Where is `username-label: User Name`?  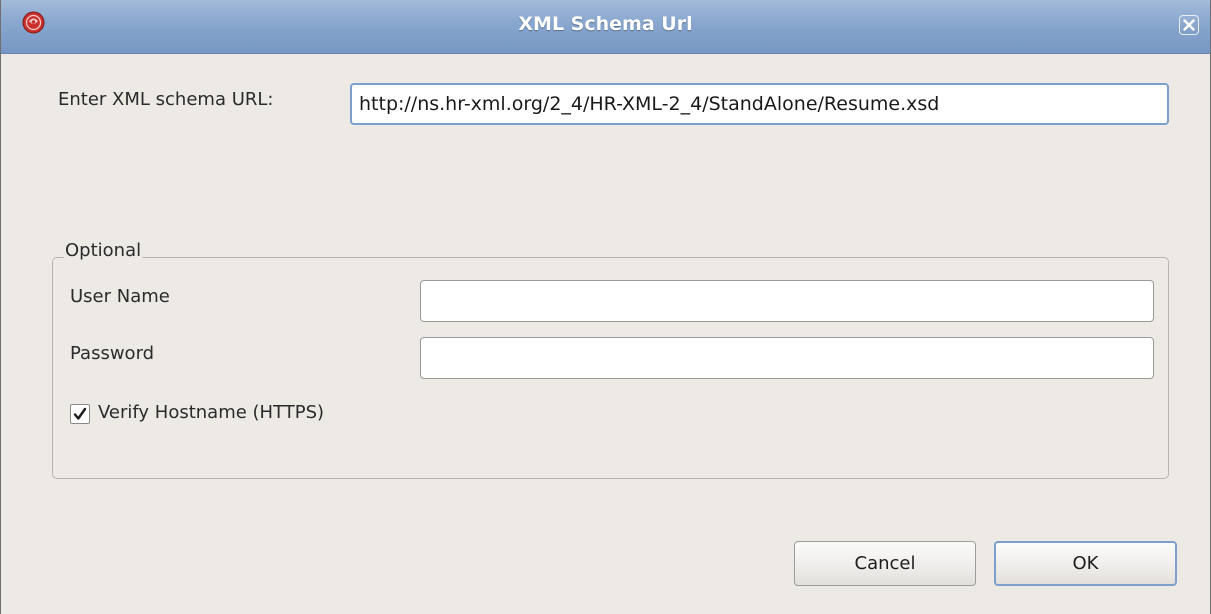 username-label: User Name is located at coordinates (120, 296).